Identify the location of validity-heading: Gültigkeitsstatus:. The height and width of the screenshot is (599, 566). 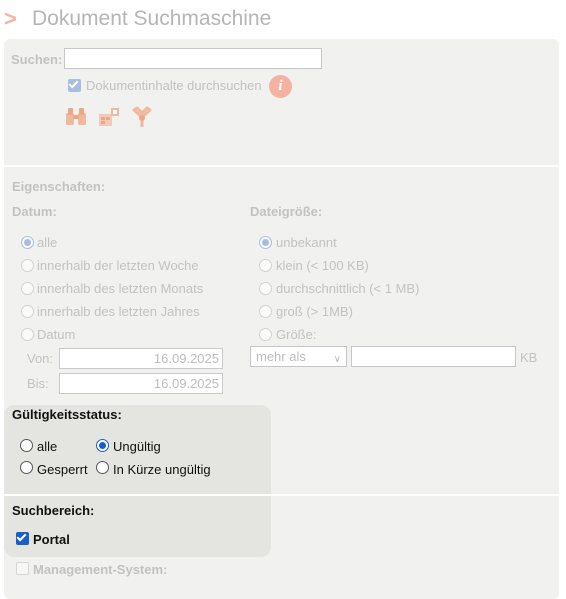
(67, 414).